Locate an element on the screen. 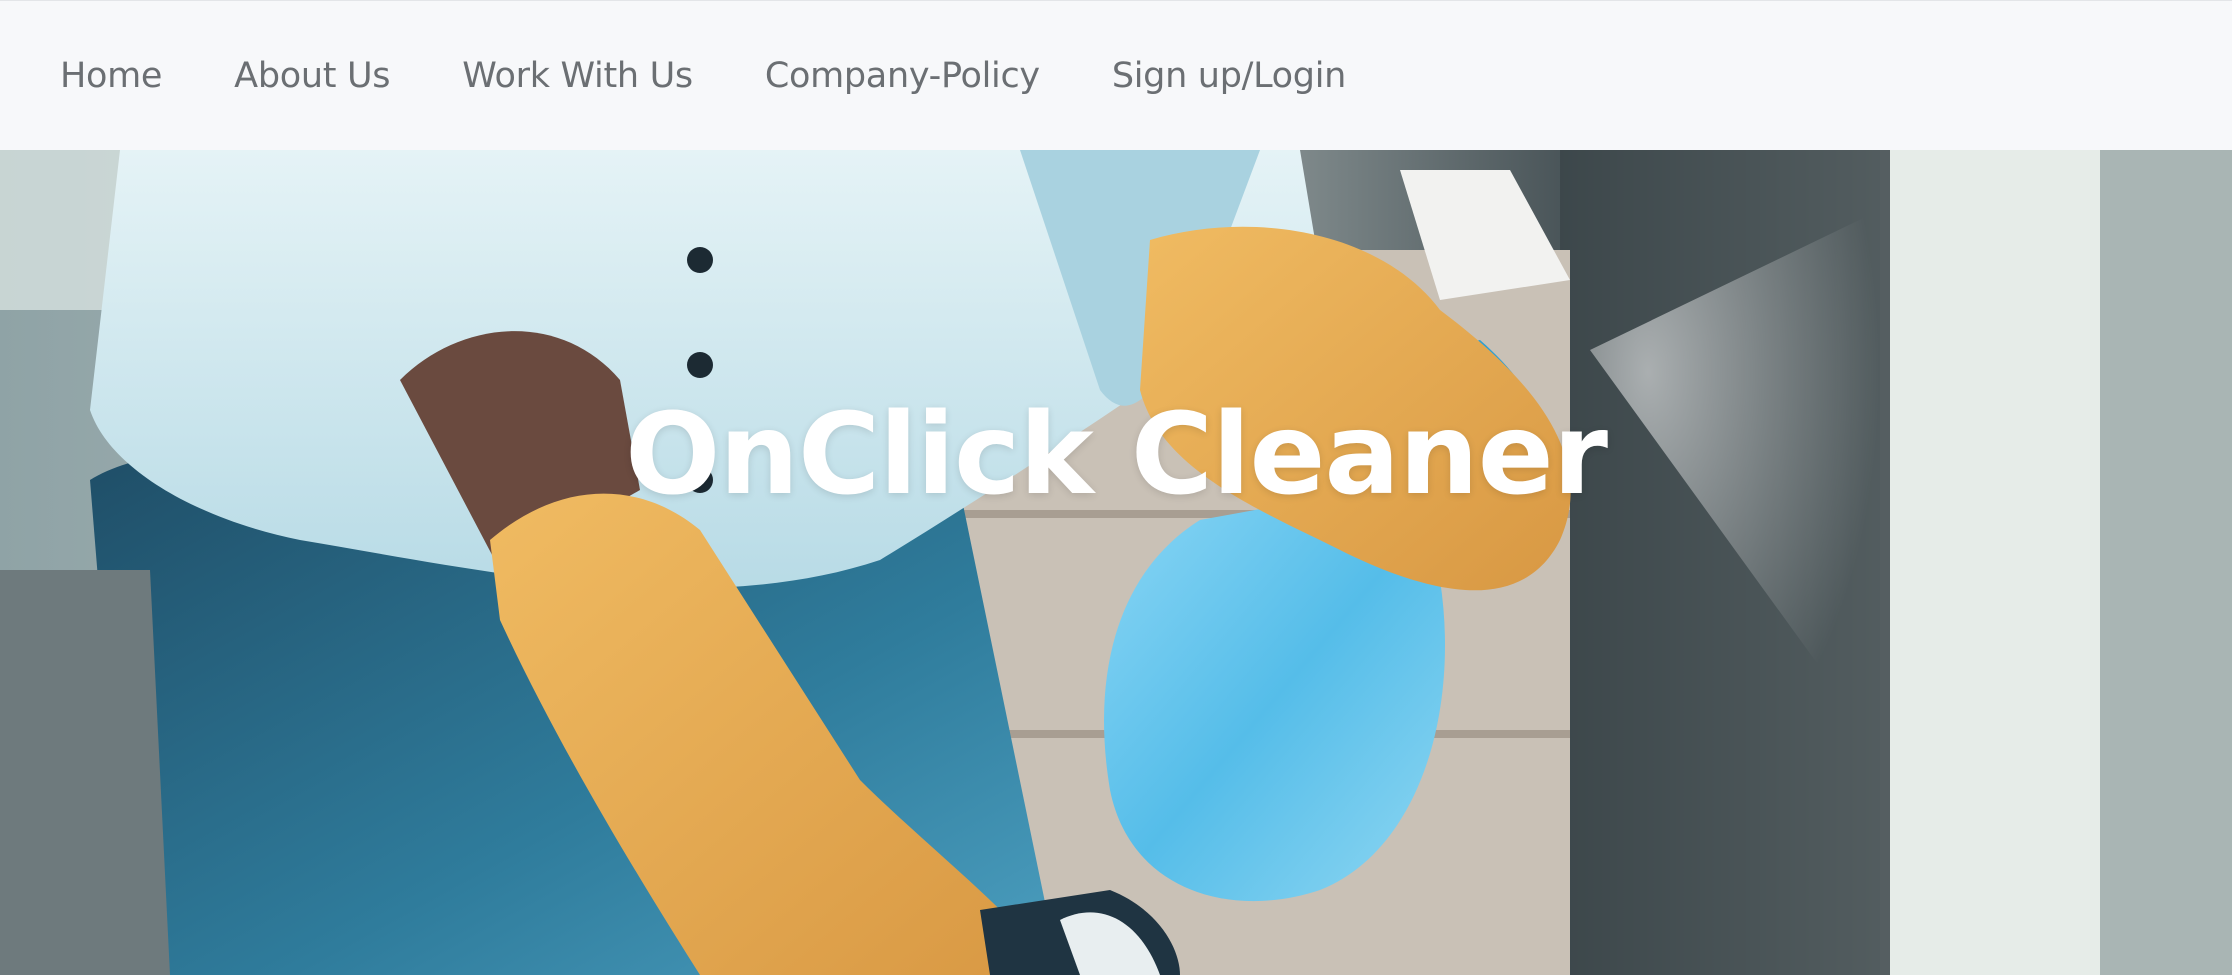 This screenshot has width=2232, height=980. nav-link-work-with-us: Work With Us is located at coordinates (577, 76).